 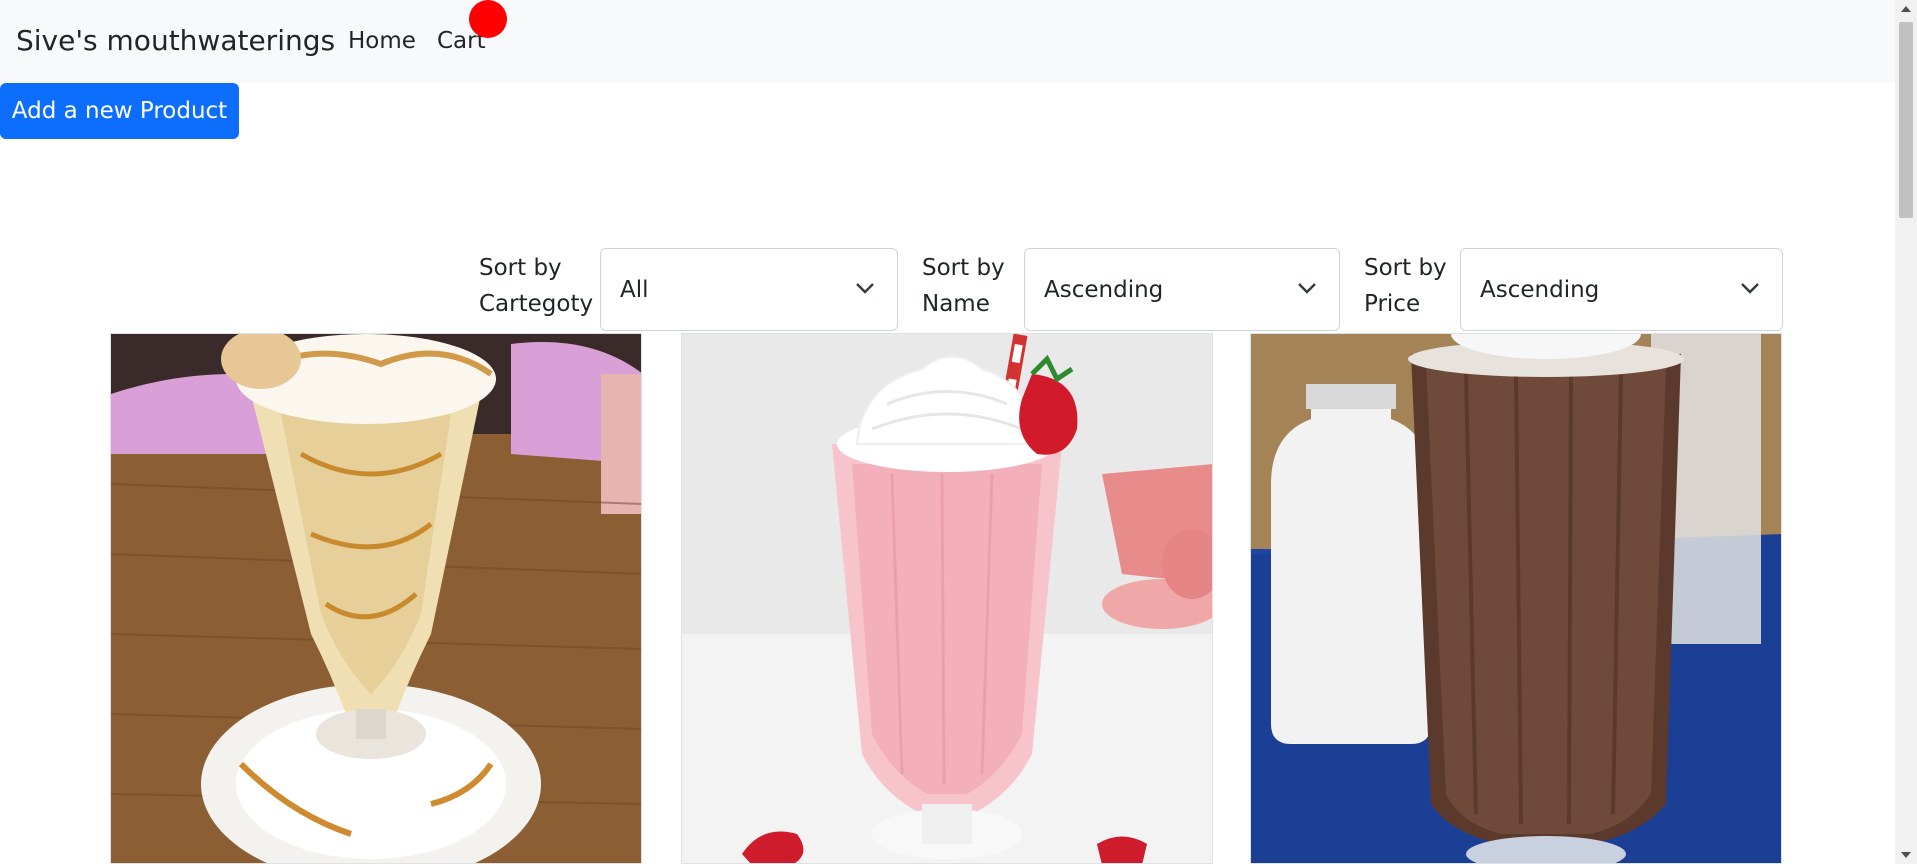 What do you see at coordinates (1104, 289) in the screenshot?
I see `name-select-value: Ascending` at bounding box center [1104, 289].